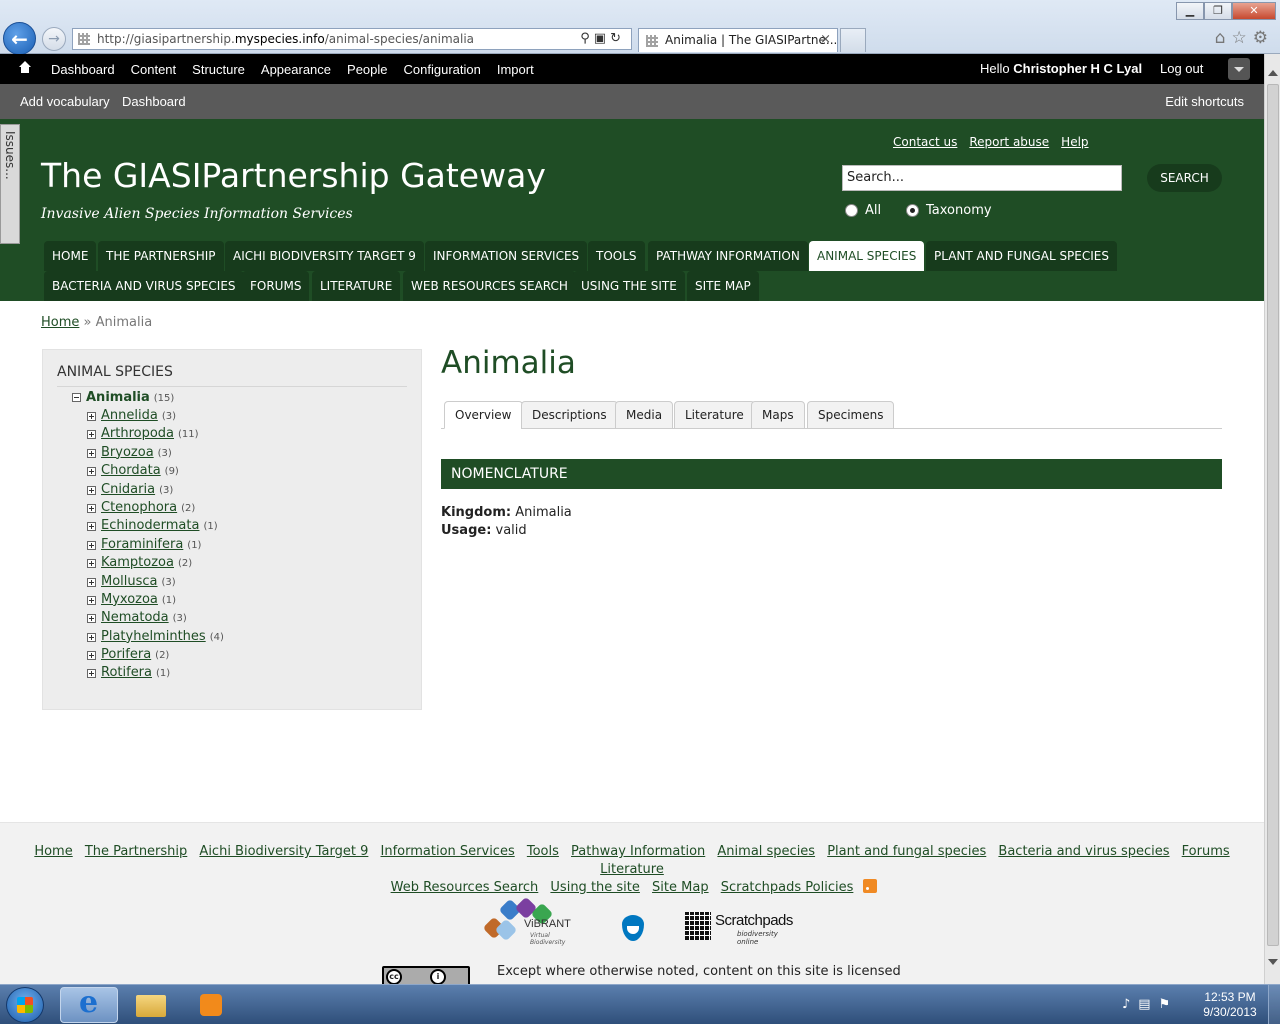  What do you see at coordinates (515, 69) in the screenshot?
I see `admin-menu-import: Import` at bounding box center [515, 69].